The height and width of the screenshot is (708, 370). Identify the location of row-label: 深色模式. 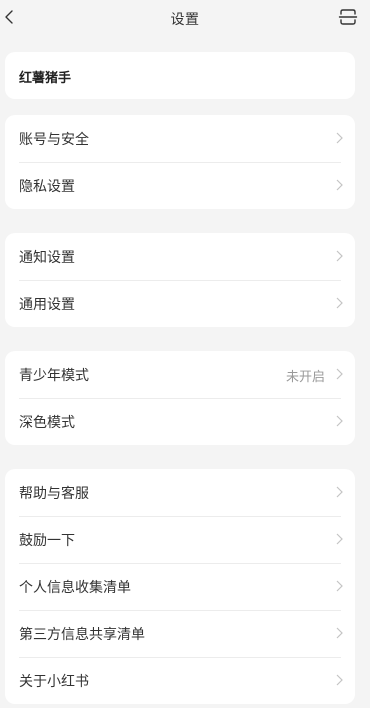
(47, 423).